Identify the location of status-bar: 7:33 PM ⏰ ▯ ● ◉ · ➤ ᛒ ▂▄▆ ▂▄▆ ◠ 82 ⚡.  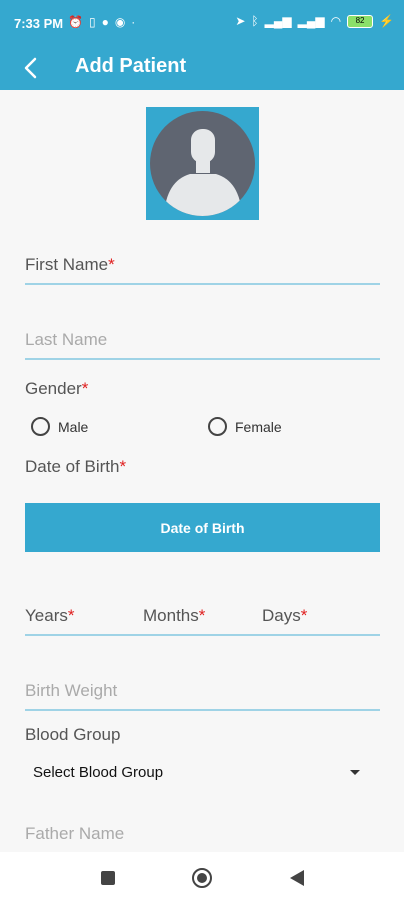
(202, 23).